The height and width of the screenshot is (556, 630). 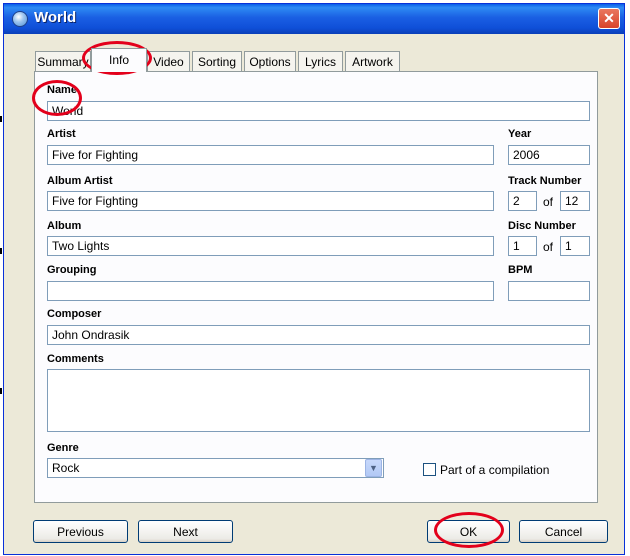 What do you see at coordinates (61, 134) in the screenshot?
I see `artist-label: Artist` at bounding box center [61, 134].